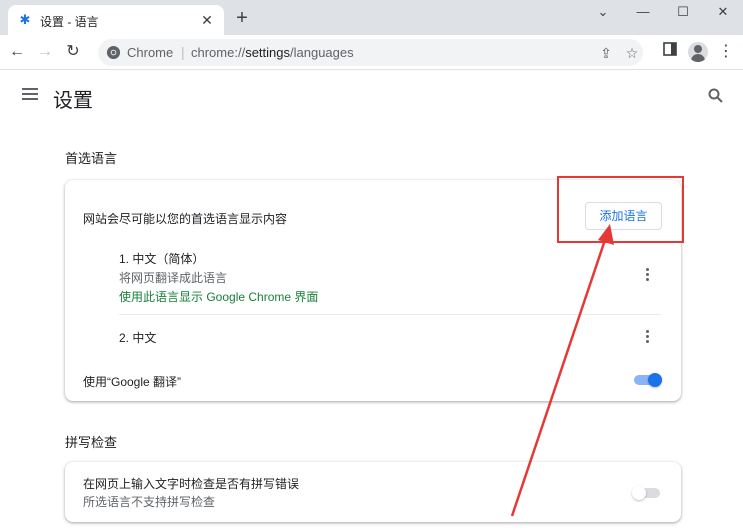 The height and width of the screenshot is (531, 743). Describe the element at coordinates (390, 314) in the screenshot. I see `divider` at that location.